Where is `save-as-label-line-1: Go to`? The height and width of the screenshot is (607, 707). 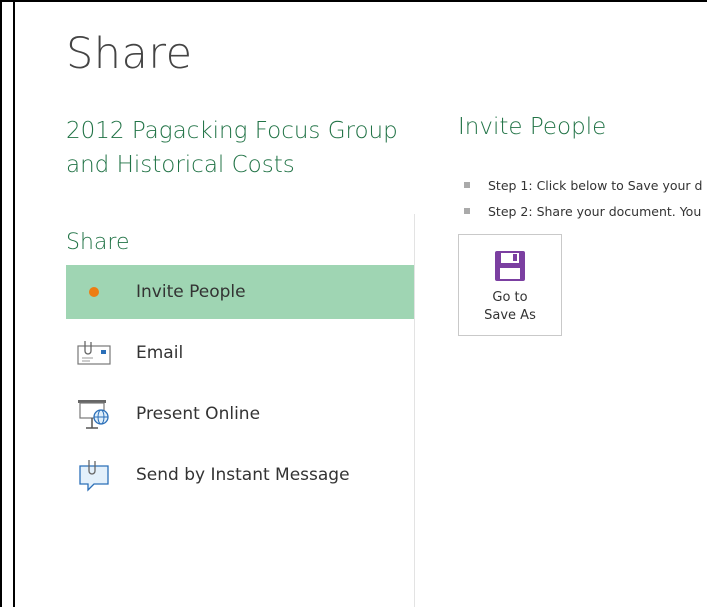
save-as-label-line-1: Go to is located at coordinates (510, 297).